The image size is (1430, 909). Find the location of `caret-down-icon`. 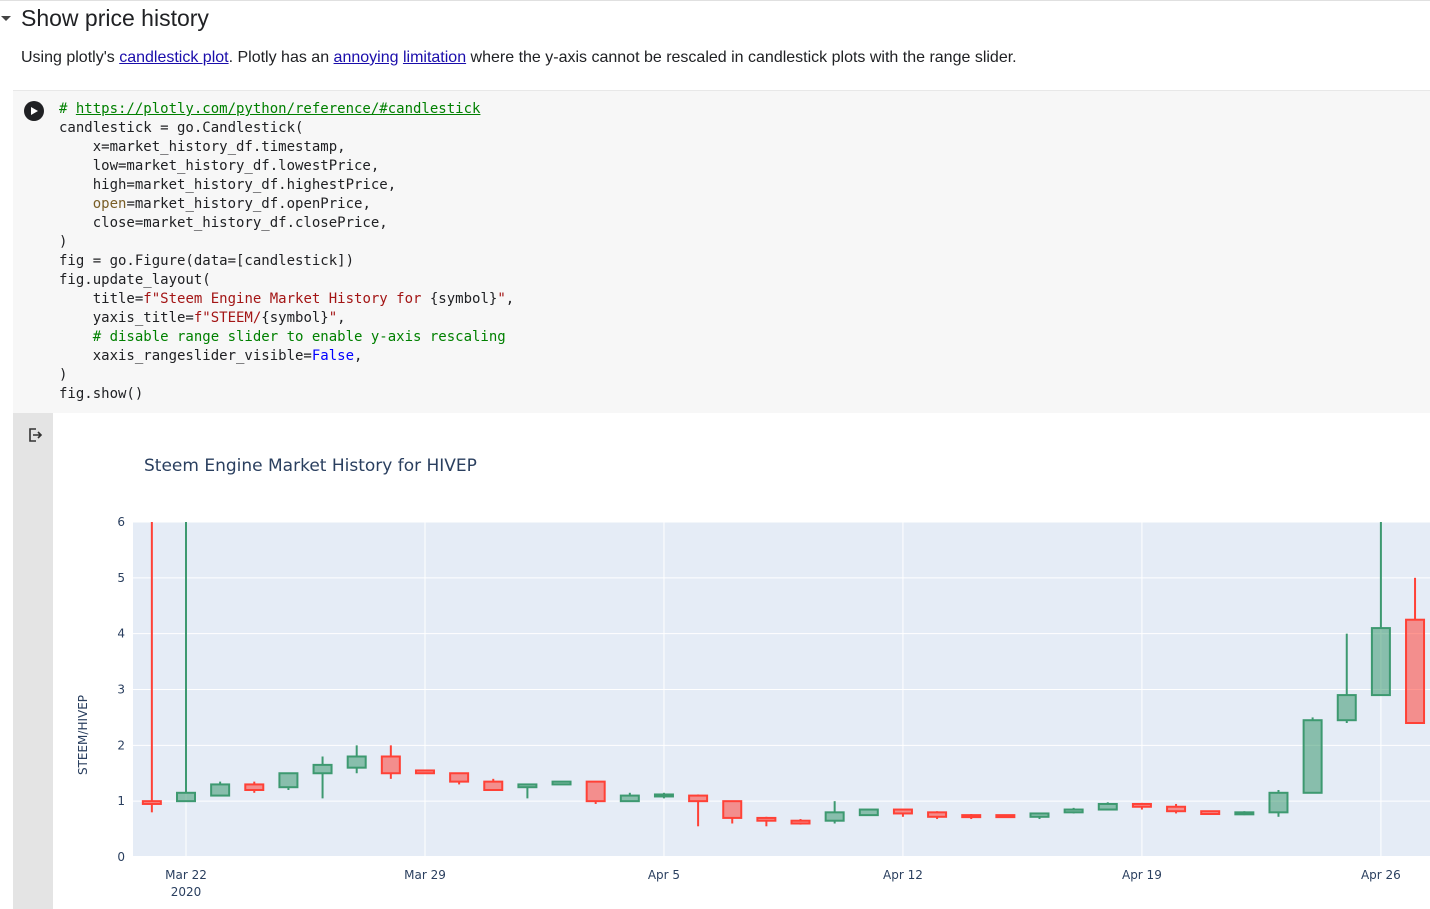

caret-down-icon is located at coordinates (6, 18).